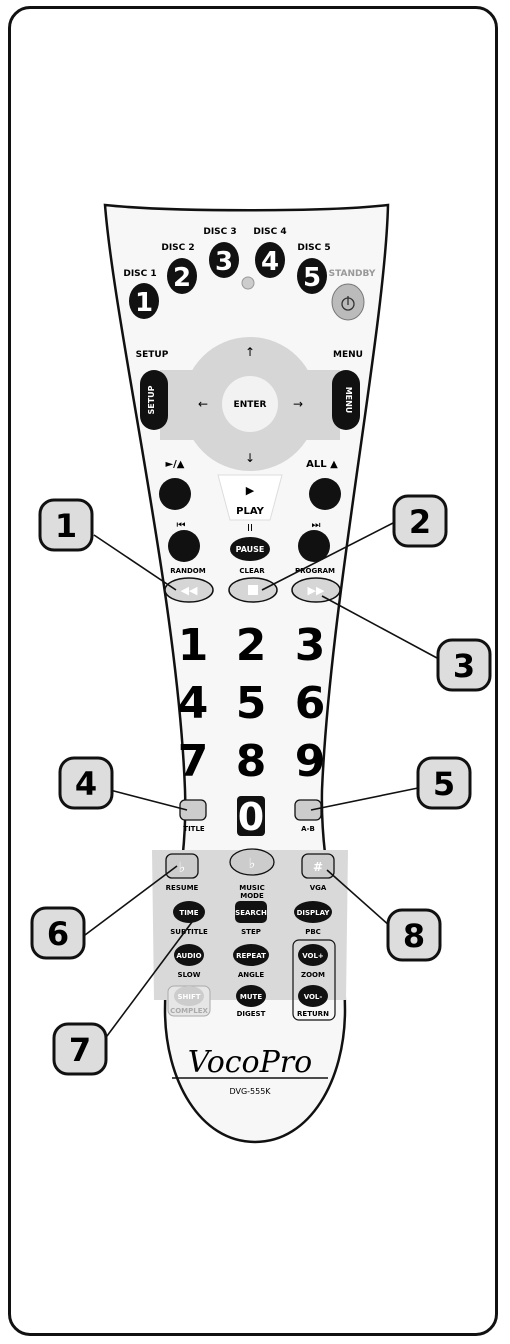 The image size is (510, 1344). I want to click on next-track-icon: ⏭, so click(316, 525).